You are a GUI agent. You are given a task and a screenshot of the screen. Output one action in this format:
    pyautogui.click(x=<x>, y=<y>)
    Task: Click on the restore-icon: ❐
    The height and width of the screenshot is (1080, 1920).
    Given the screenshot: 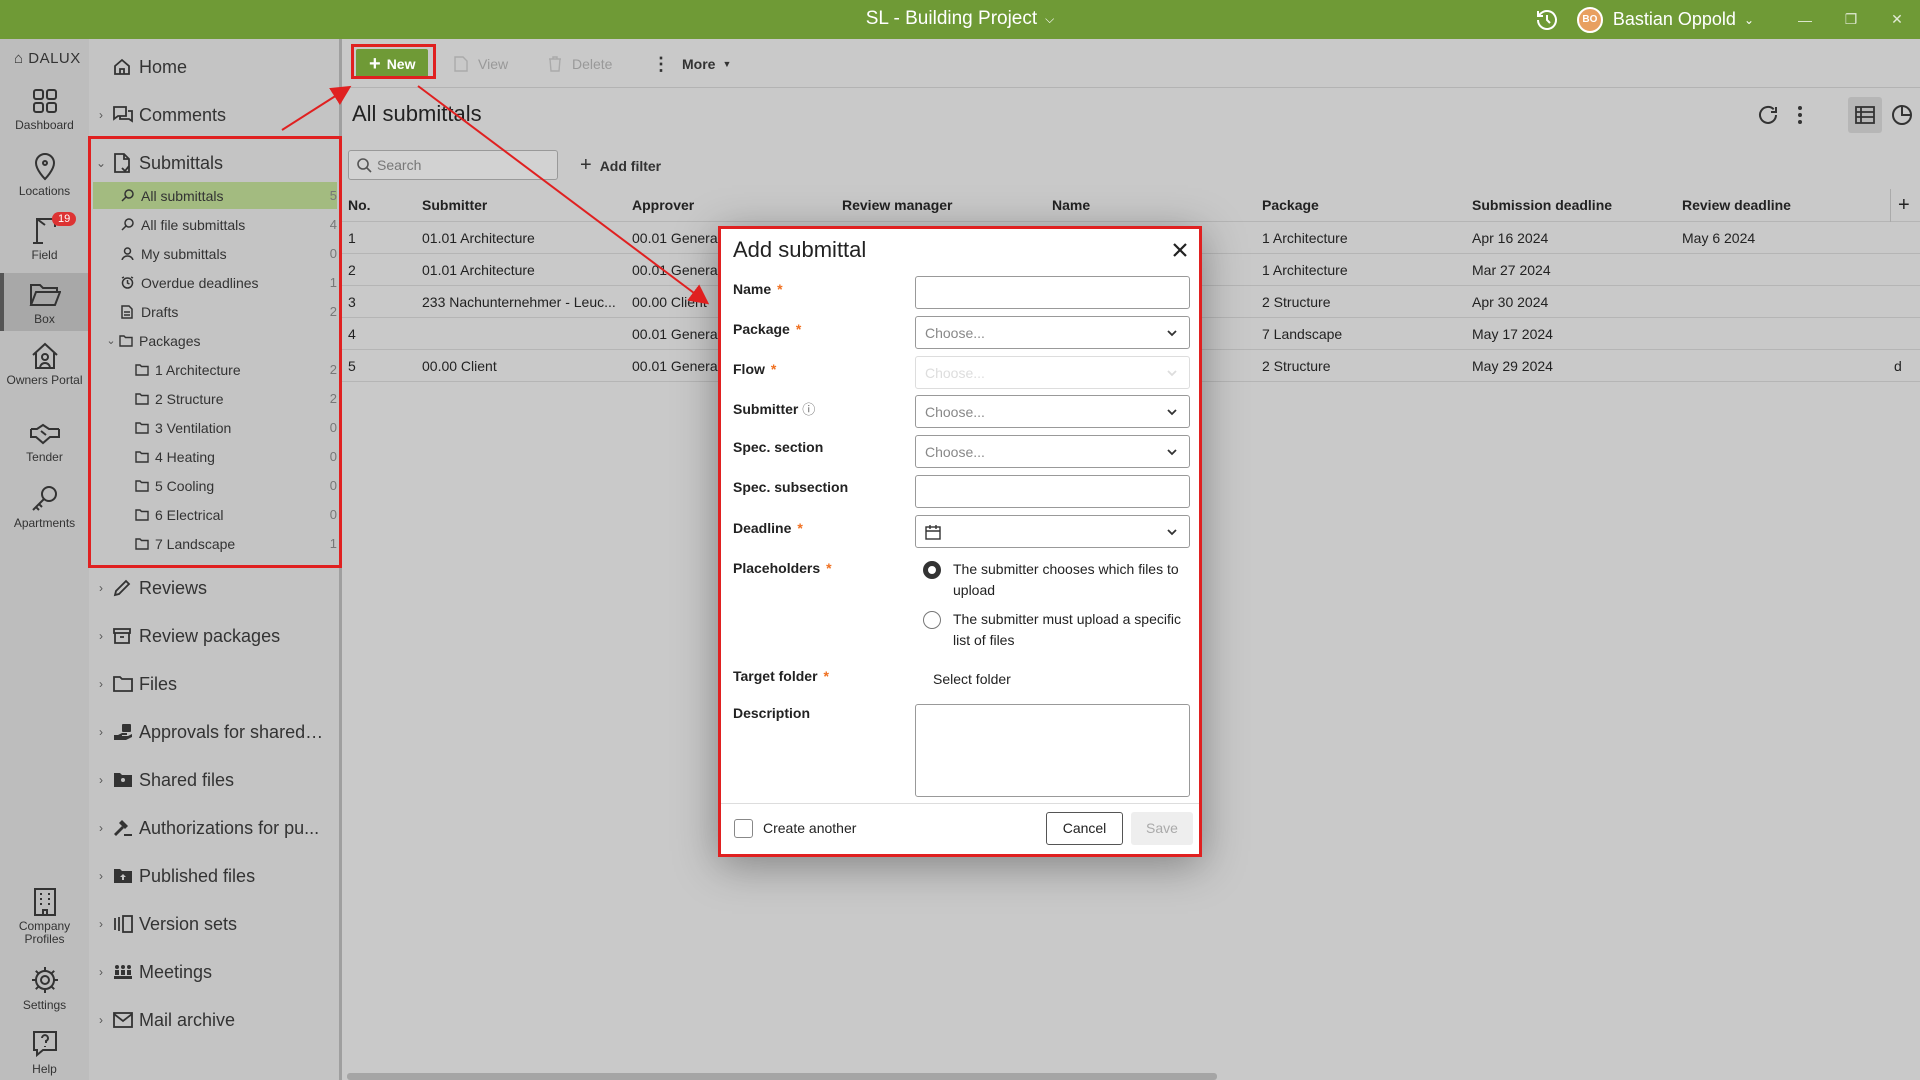 What is the action you would take?
    pyautogui.click(x=1851, y=19)
    